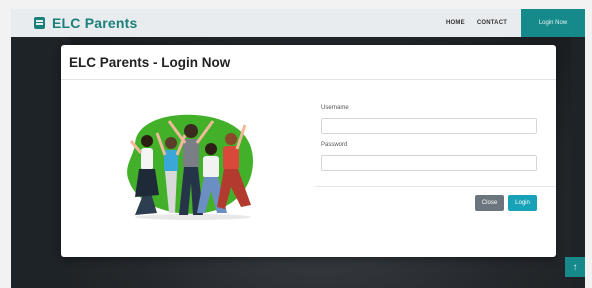 This screenshot has height=288, width=592. I want to click on scroll-top-button: ↑, so click(575, 267).